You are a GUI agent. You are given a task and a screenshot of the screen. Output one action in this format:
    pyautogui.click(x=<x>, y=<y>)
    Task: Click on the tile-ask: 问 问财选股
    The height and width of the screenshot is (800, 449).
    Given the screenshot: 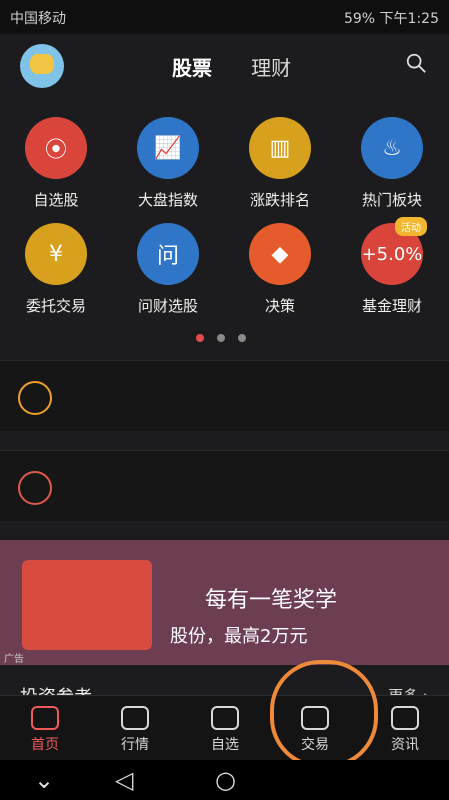 What is the action you would take?
    pyautogui.click(x=168, y=269)
    